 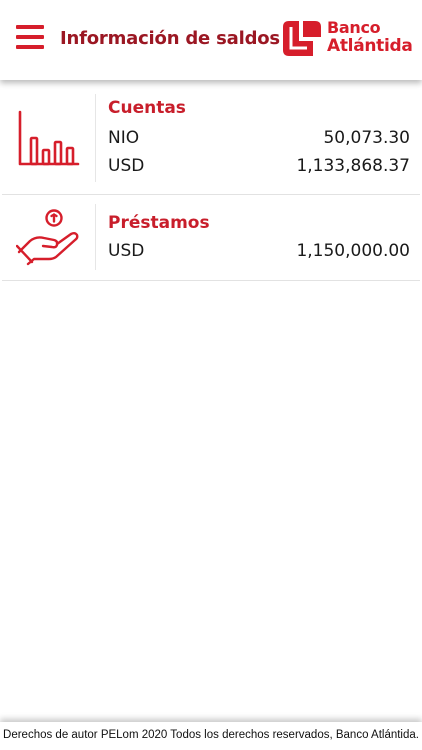 I want to click on loans-card: Préstamos USD 1,150,000.00, so click(x=211, y=238).